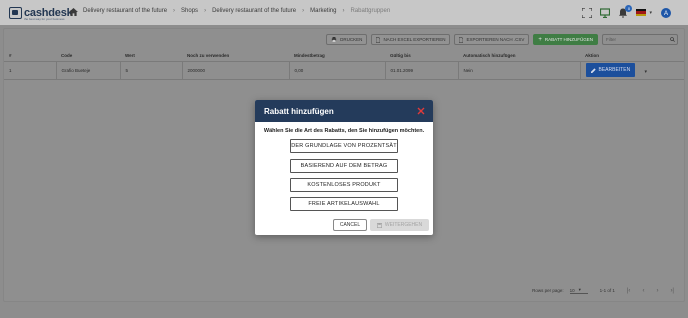 This screenshot has width=688, height=318. Describe the element at coordinates (614, 70) in the screenshot. I see `edit-button-label: Bearbeiten` at that location.